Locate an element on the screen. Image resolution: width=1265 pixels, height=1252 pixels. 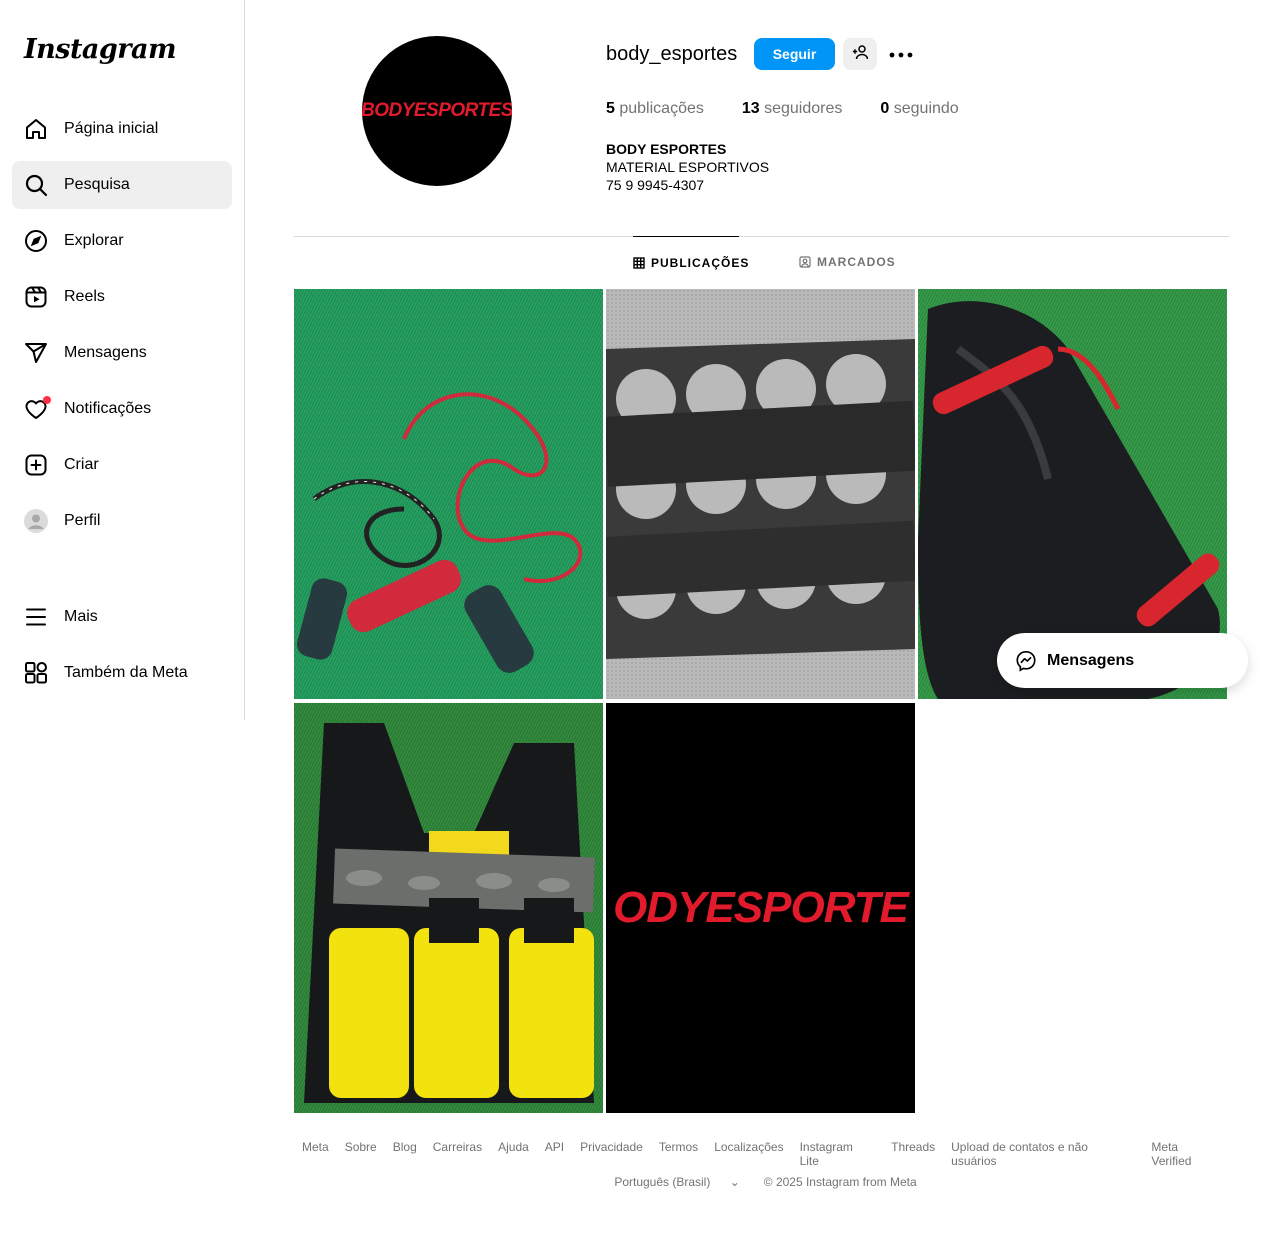
ellipsis-icon is located at coordinates (901, 54).